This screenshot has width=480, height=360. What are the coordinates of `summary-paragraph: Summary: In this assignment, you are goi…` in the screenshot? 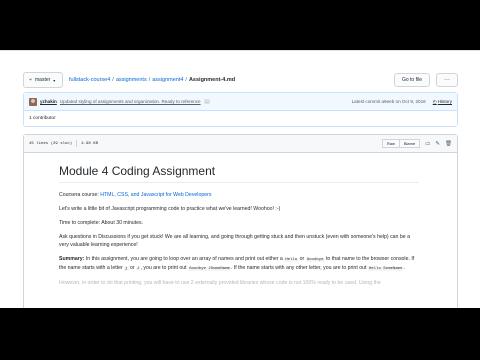 It's located at (239, 264).